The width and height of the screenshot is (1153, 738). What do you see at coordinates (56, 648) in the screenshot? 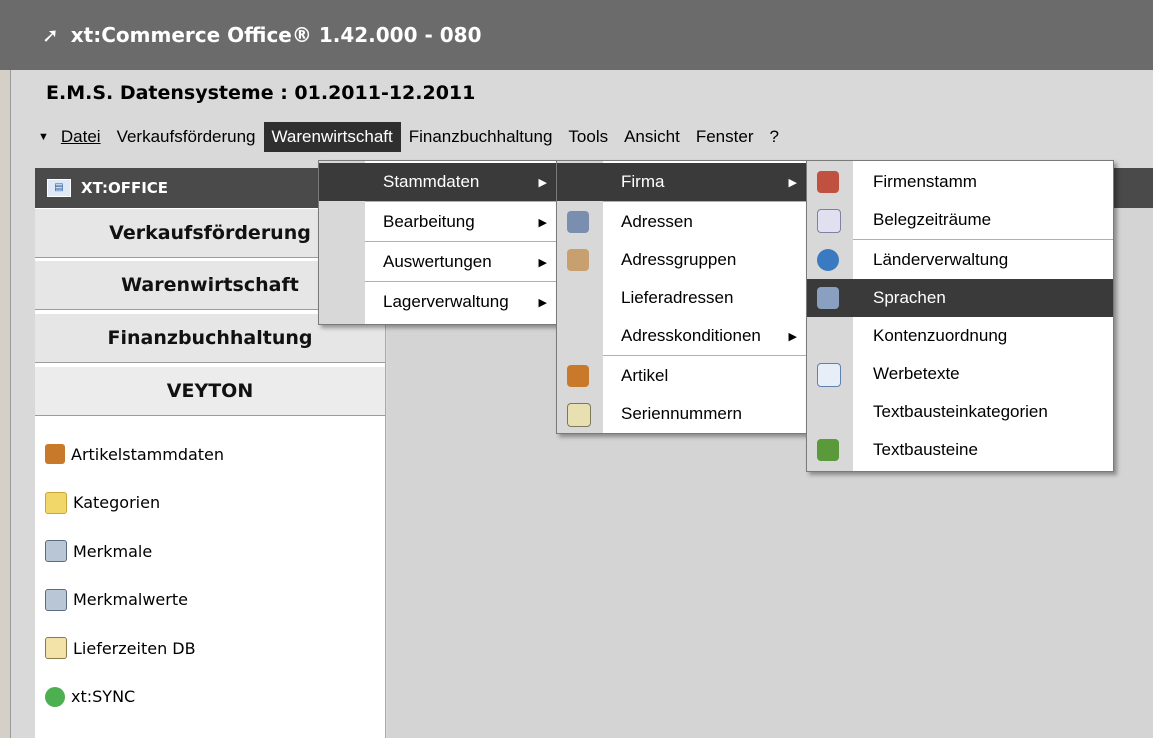
I see `delivery-icon` at bounding box center [56, 648].